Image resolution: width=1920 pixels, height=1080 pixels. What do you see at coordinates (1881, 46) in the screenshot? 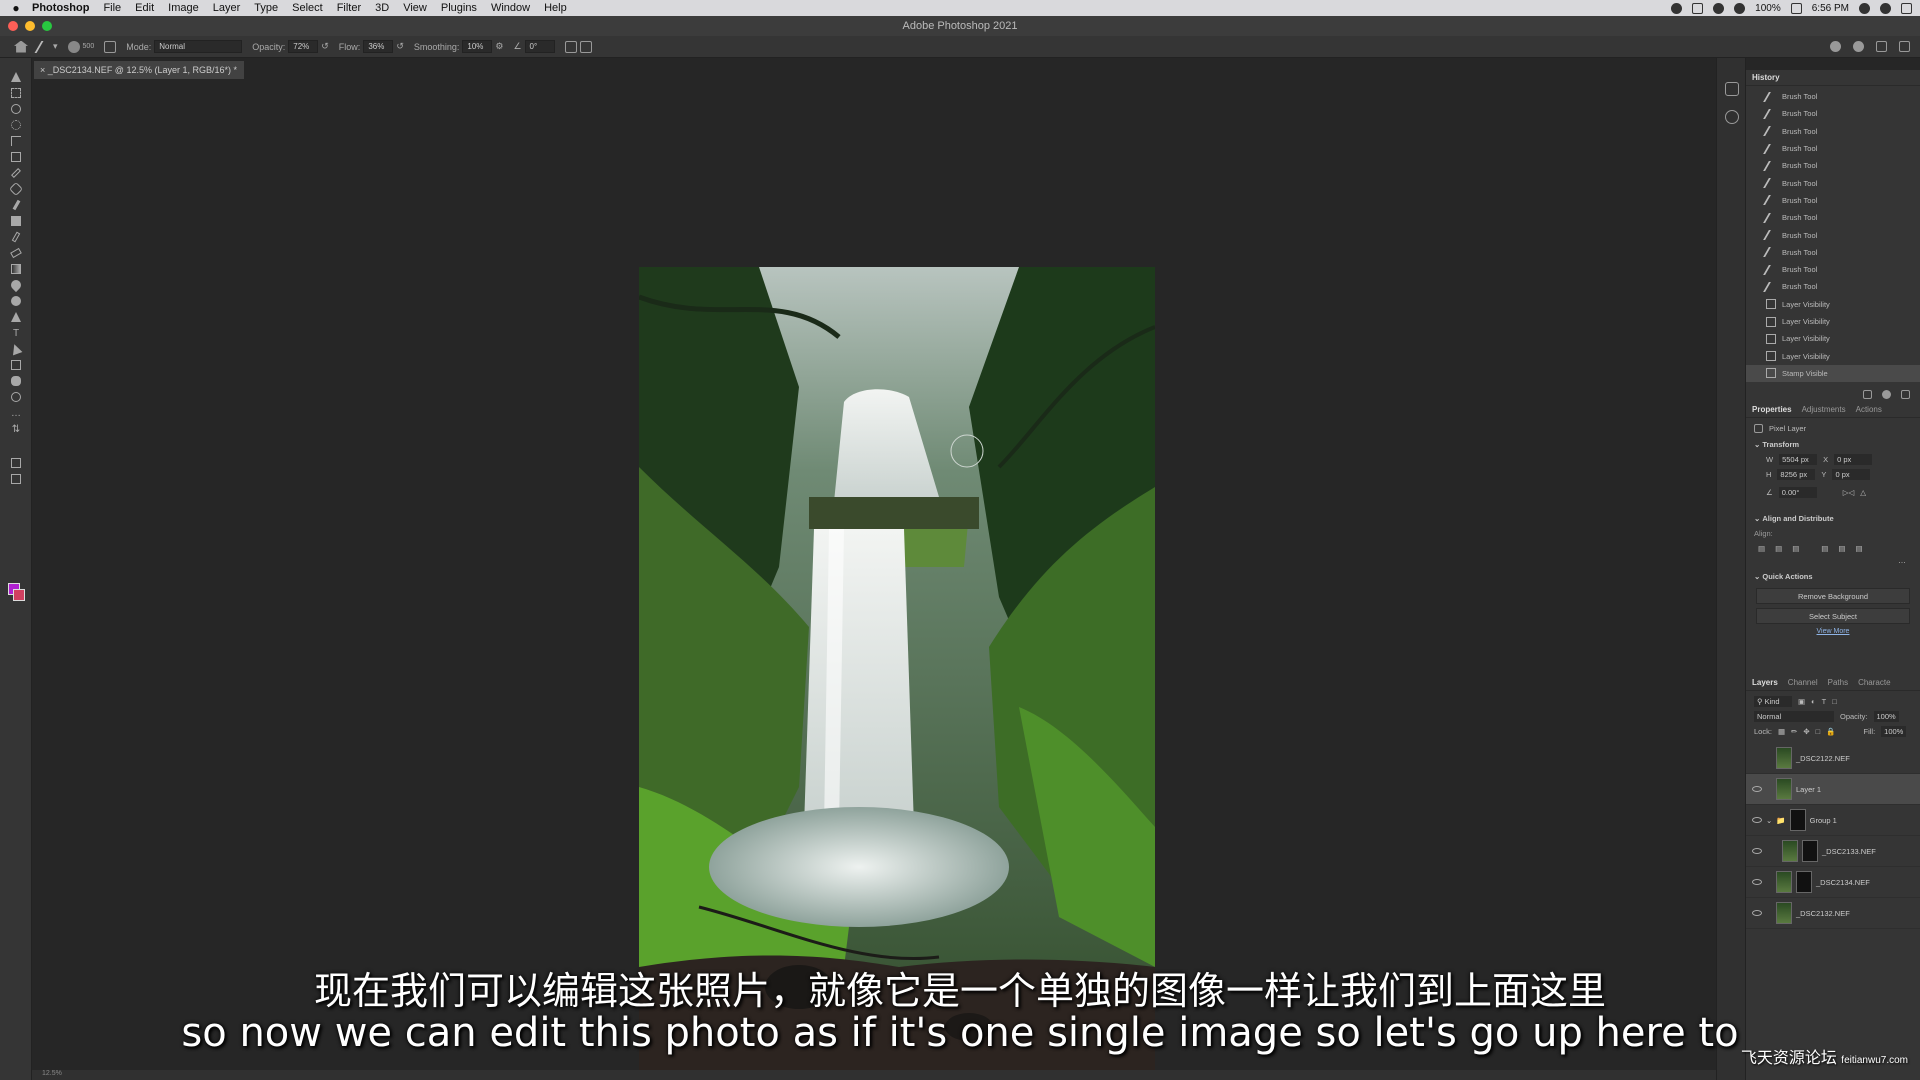
I see `workspace-icon` at bounding box center [1881, 46].